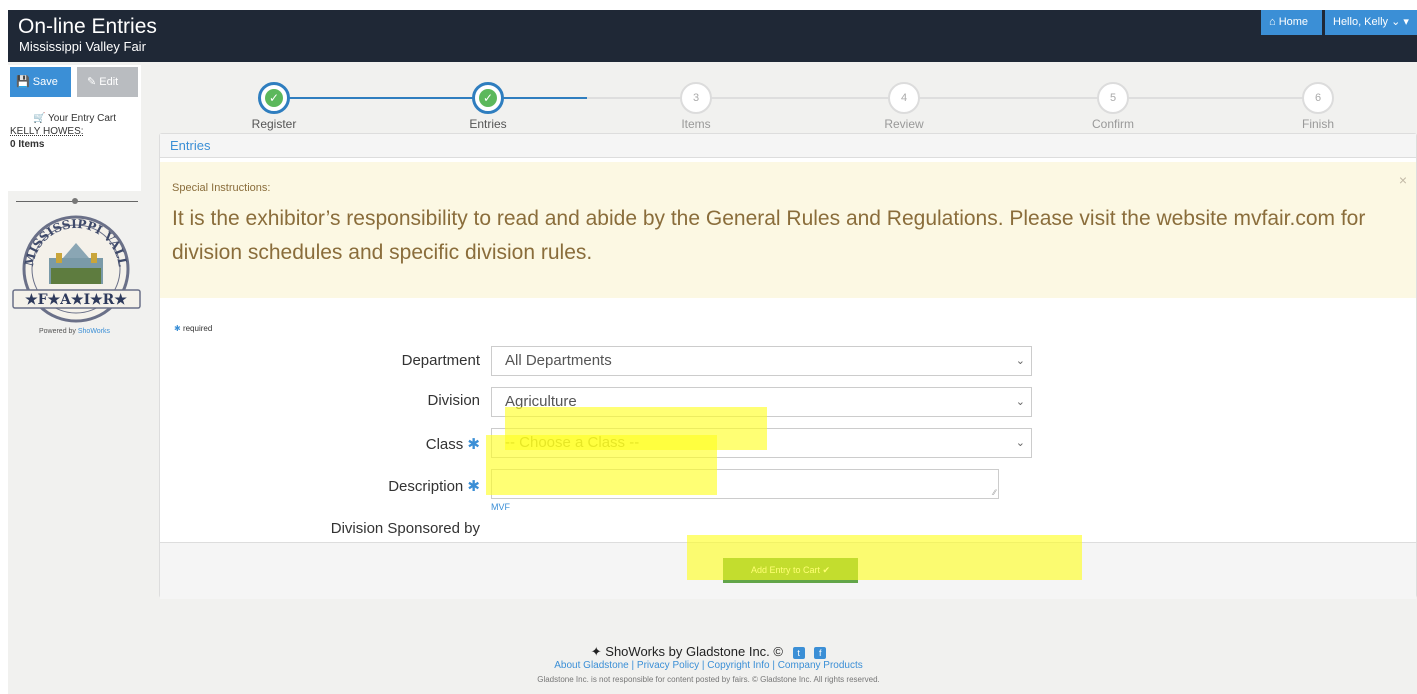 This screenshot has width=1417, height=694. I want to click on showorks-logo-icon: ✦, so click(596, 651).